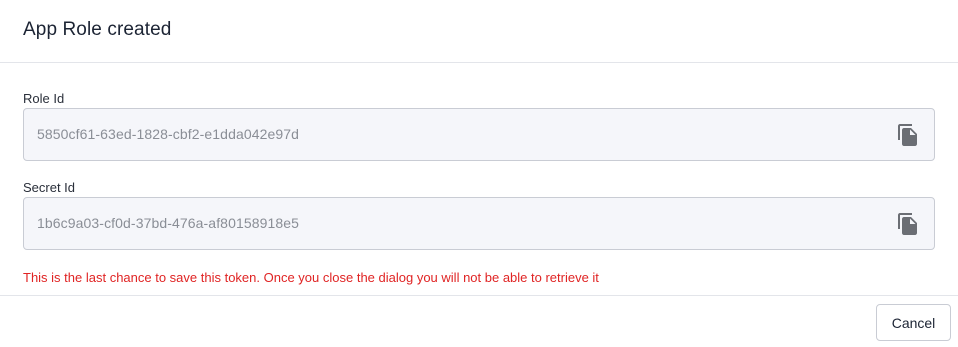 This screenshot has width=958, height=347. What do you see at coordinates (913, 322) in the screenshot?
I see `cancel-button: Cancel` at bounding box center [913, 322].